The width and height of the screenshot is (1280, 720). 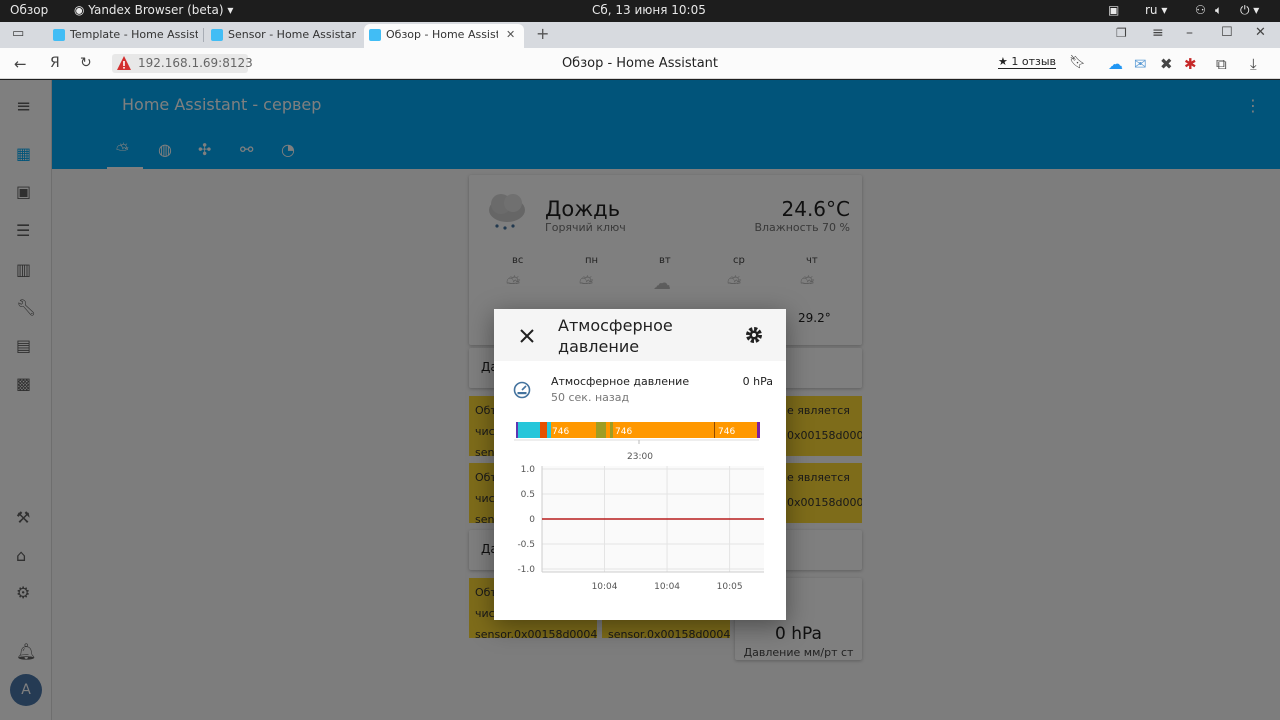 I want to click on x-tick-label: 10:05, so click(x=730, y=587).